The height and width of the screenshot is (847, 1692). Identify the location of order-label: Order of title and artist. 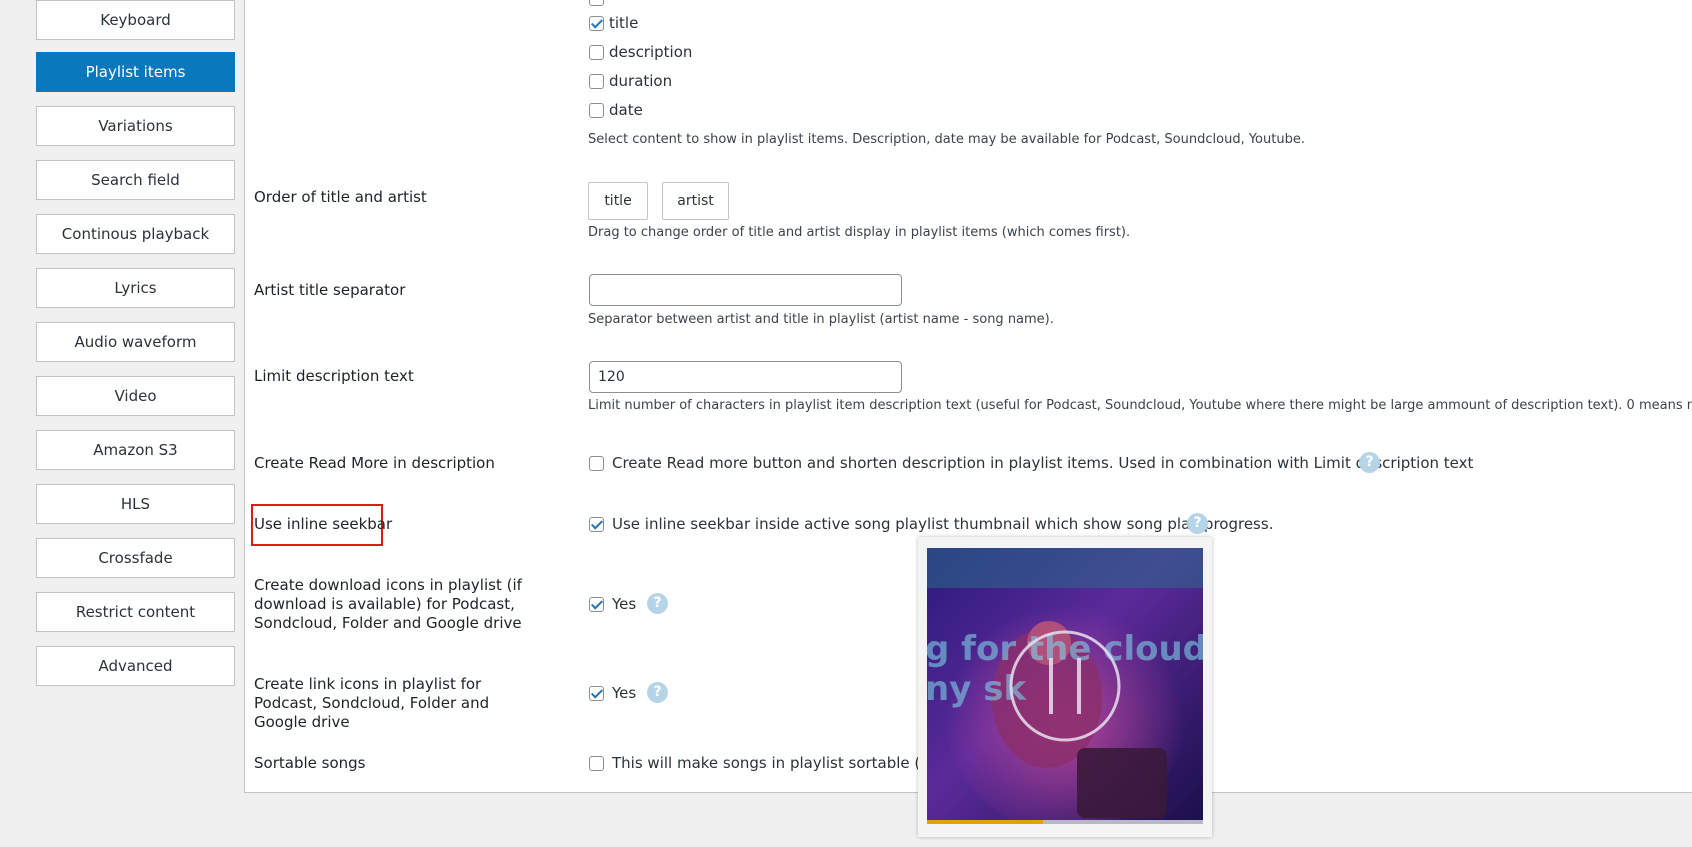
(340, 197).